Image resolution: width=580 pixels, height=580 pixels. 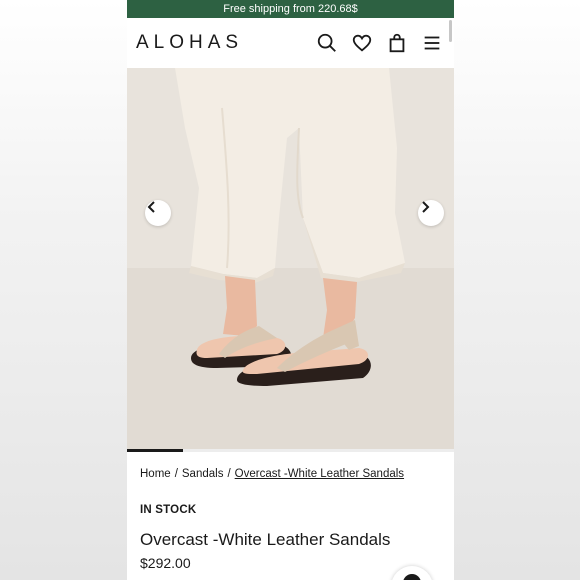 I want to click on search-icon, so click(x=327, y=43).